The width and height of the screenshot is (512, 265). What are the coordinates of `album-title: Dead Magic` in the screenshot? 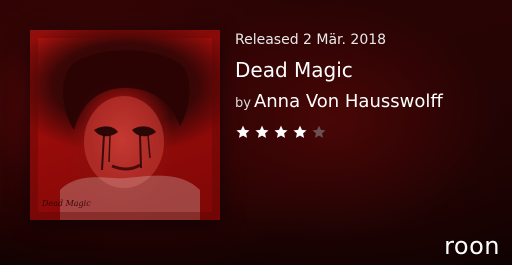 It's located at (365, 70).